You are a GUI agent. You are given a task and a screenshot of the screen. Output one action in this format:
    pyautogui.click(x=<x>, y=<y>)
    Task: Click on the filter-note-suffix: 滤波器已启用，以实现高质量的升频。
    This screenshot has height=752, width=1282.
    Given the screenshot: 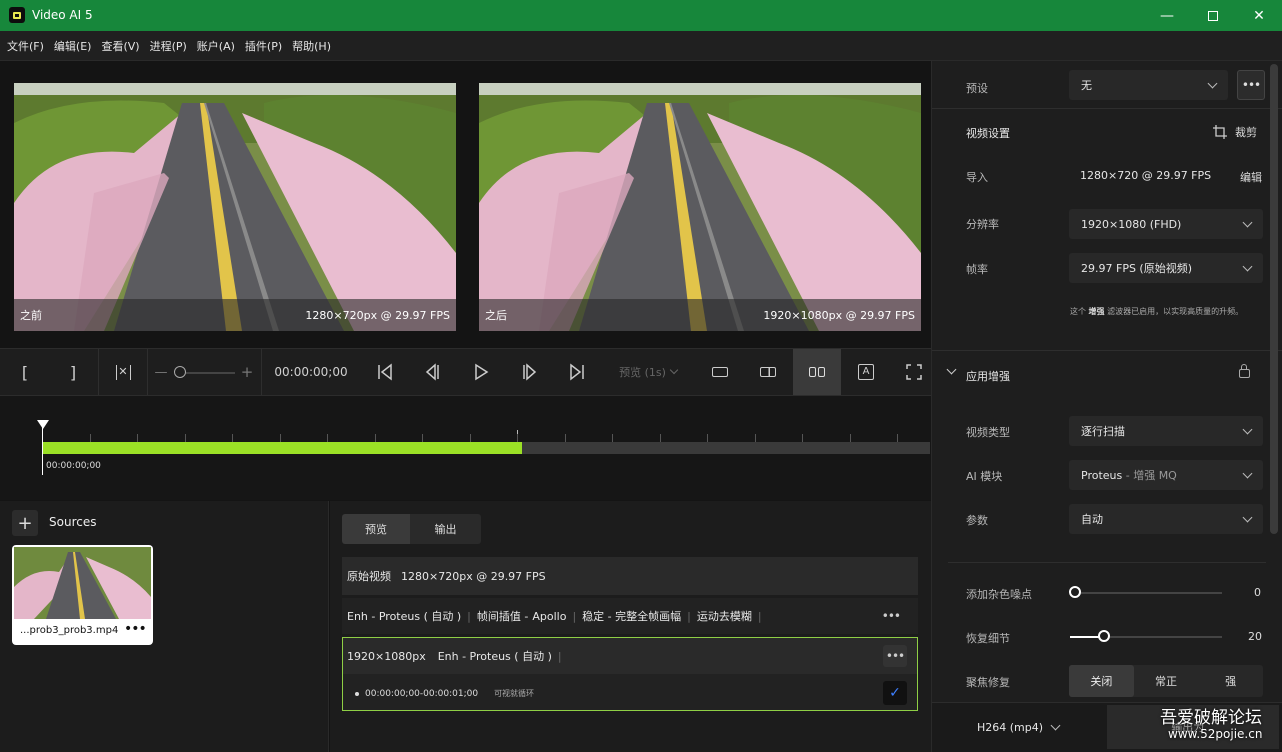 What is the action you would take?
    pyautogui.click(x=1174, y=311)
    